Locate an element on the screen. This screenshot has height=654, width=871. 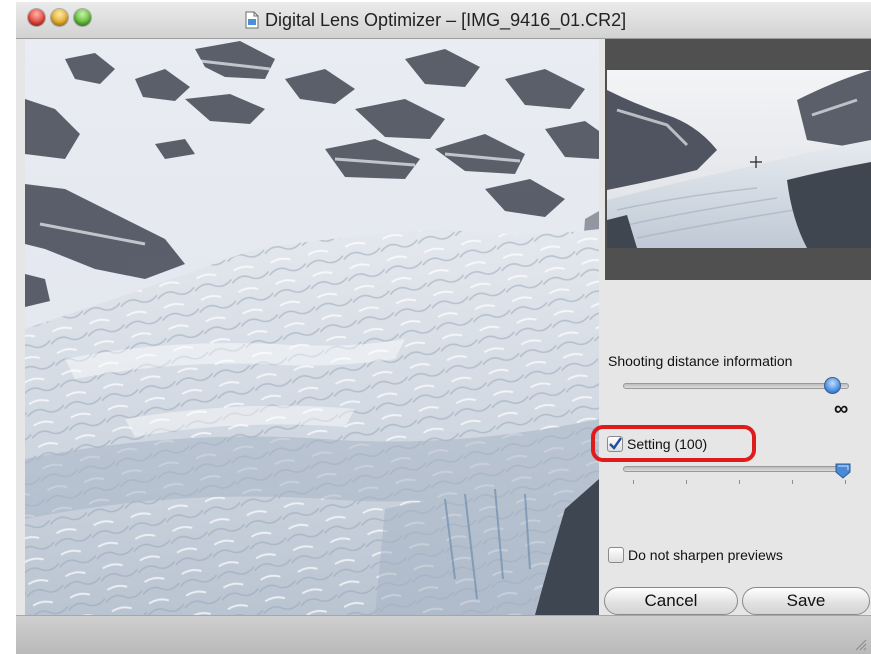
minimize-button is located at coordinates (59, 17).